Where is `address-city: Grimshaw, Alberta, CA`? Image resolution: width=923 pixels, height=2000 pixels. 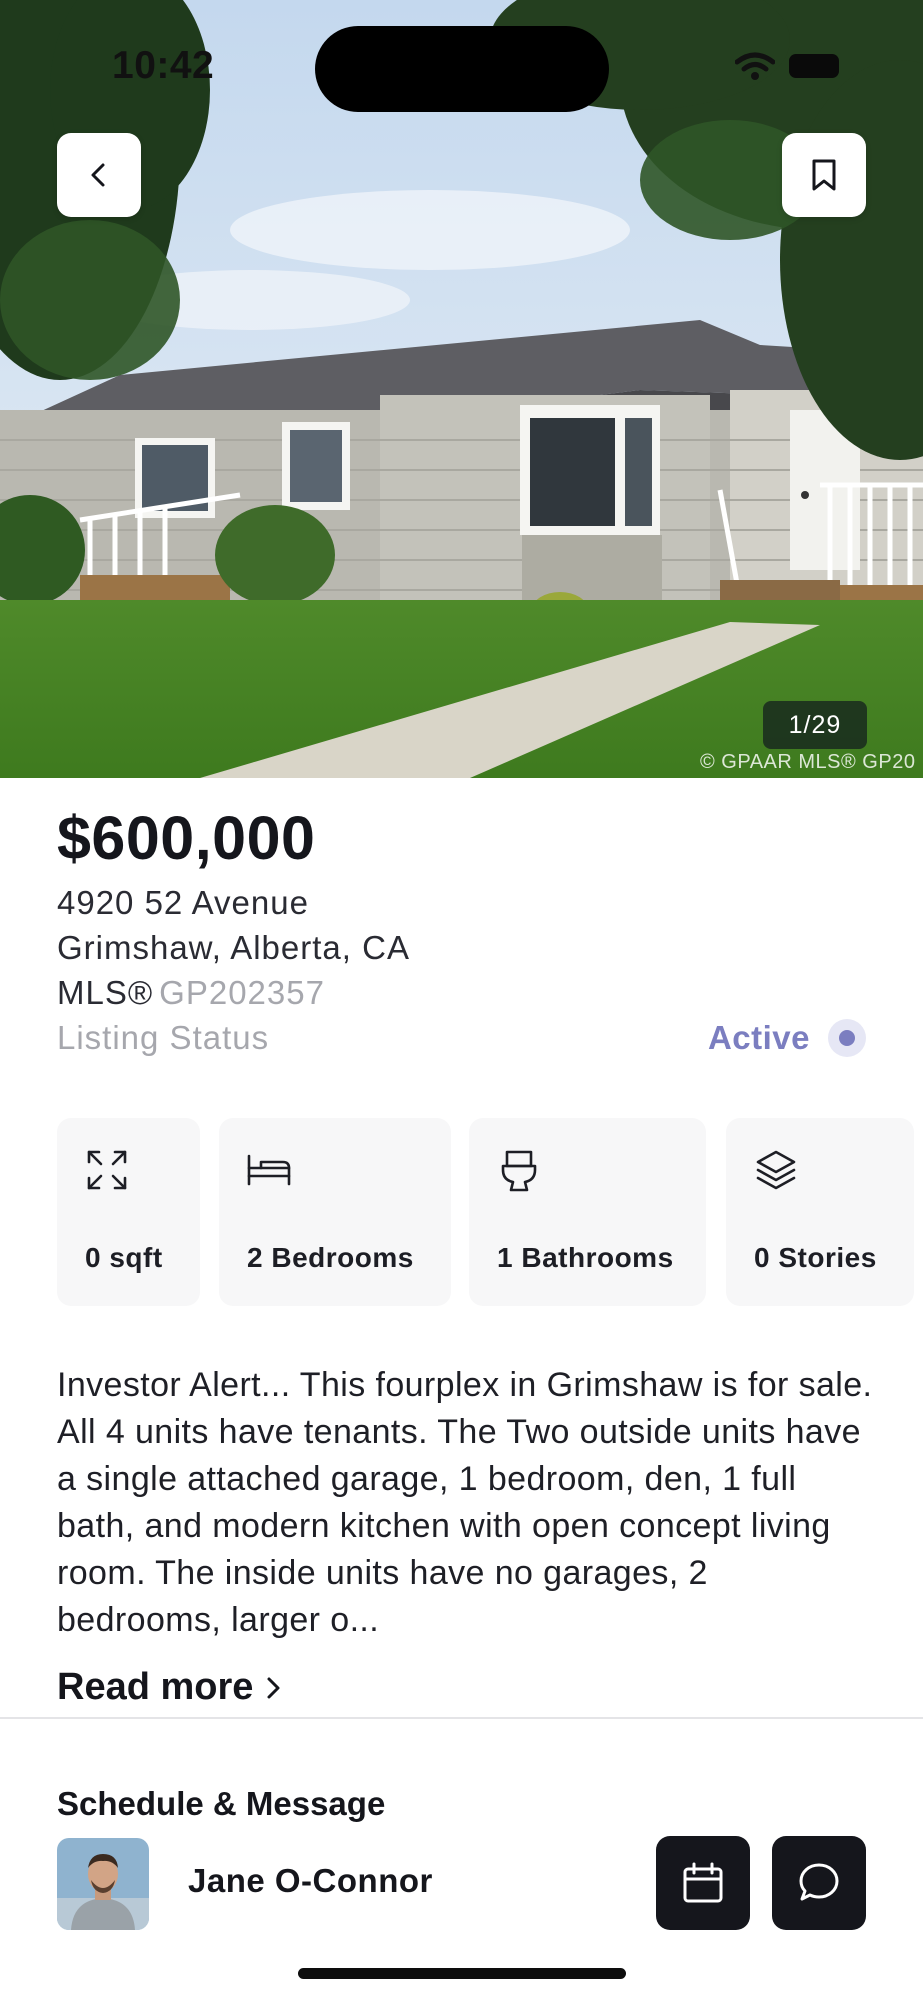 address-city: Grimshaw, Alberta, CA is located at coordinates (233, 947).